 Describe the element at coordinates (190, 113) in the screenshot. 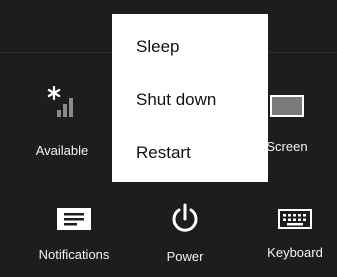

I see `menu-item-shut-down: Shut down` at that location.